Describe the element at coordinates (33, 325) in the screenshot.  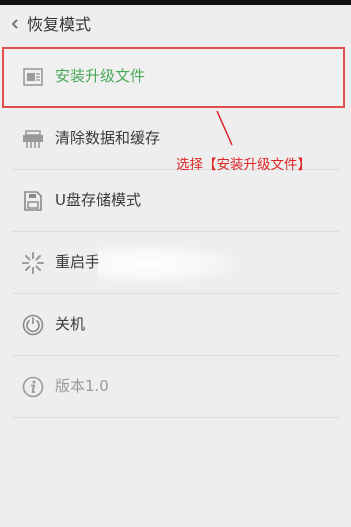
I see `power-icon` at that location.